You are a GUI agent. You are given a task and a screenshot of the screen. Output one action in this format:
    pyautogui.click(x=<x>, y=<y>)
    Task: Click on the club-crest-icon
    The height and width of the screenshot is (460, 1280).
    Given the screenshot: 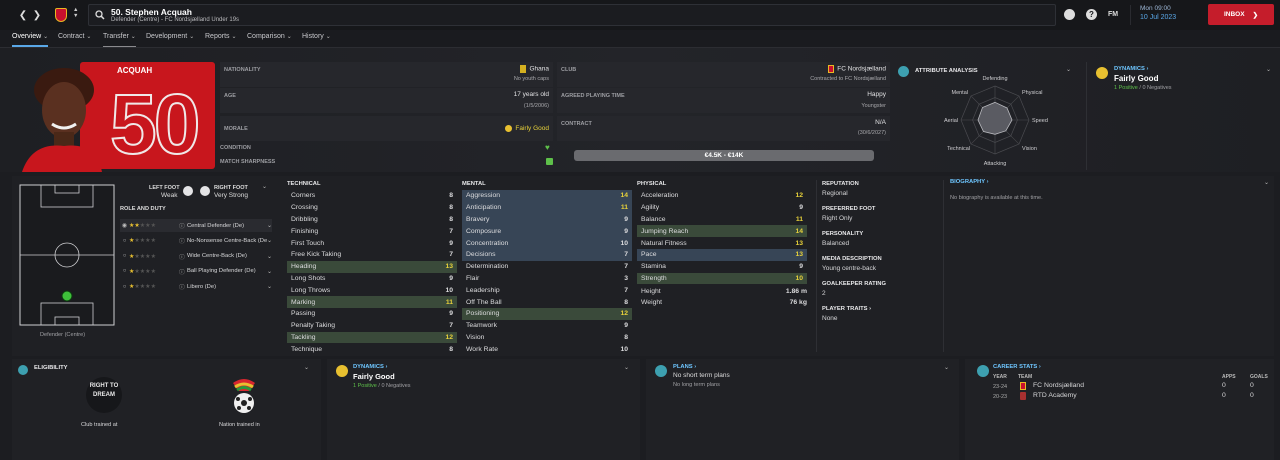 What is the action you would take?
    pyautogui.click(x=61, y=15)
    